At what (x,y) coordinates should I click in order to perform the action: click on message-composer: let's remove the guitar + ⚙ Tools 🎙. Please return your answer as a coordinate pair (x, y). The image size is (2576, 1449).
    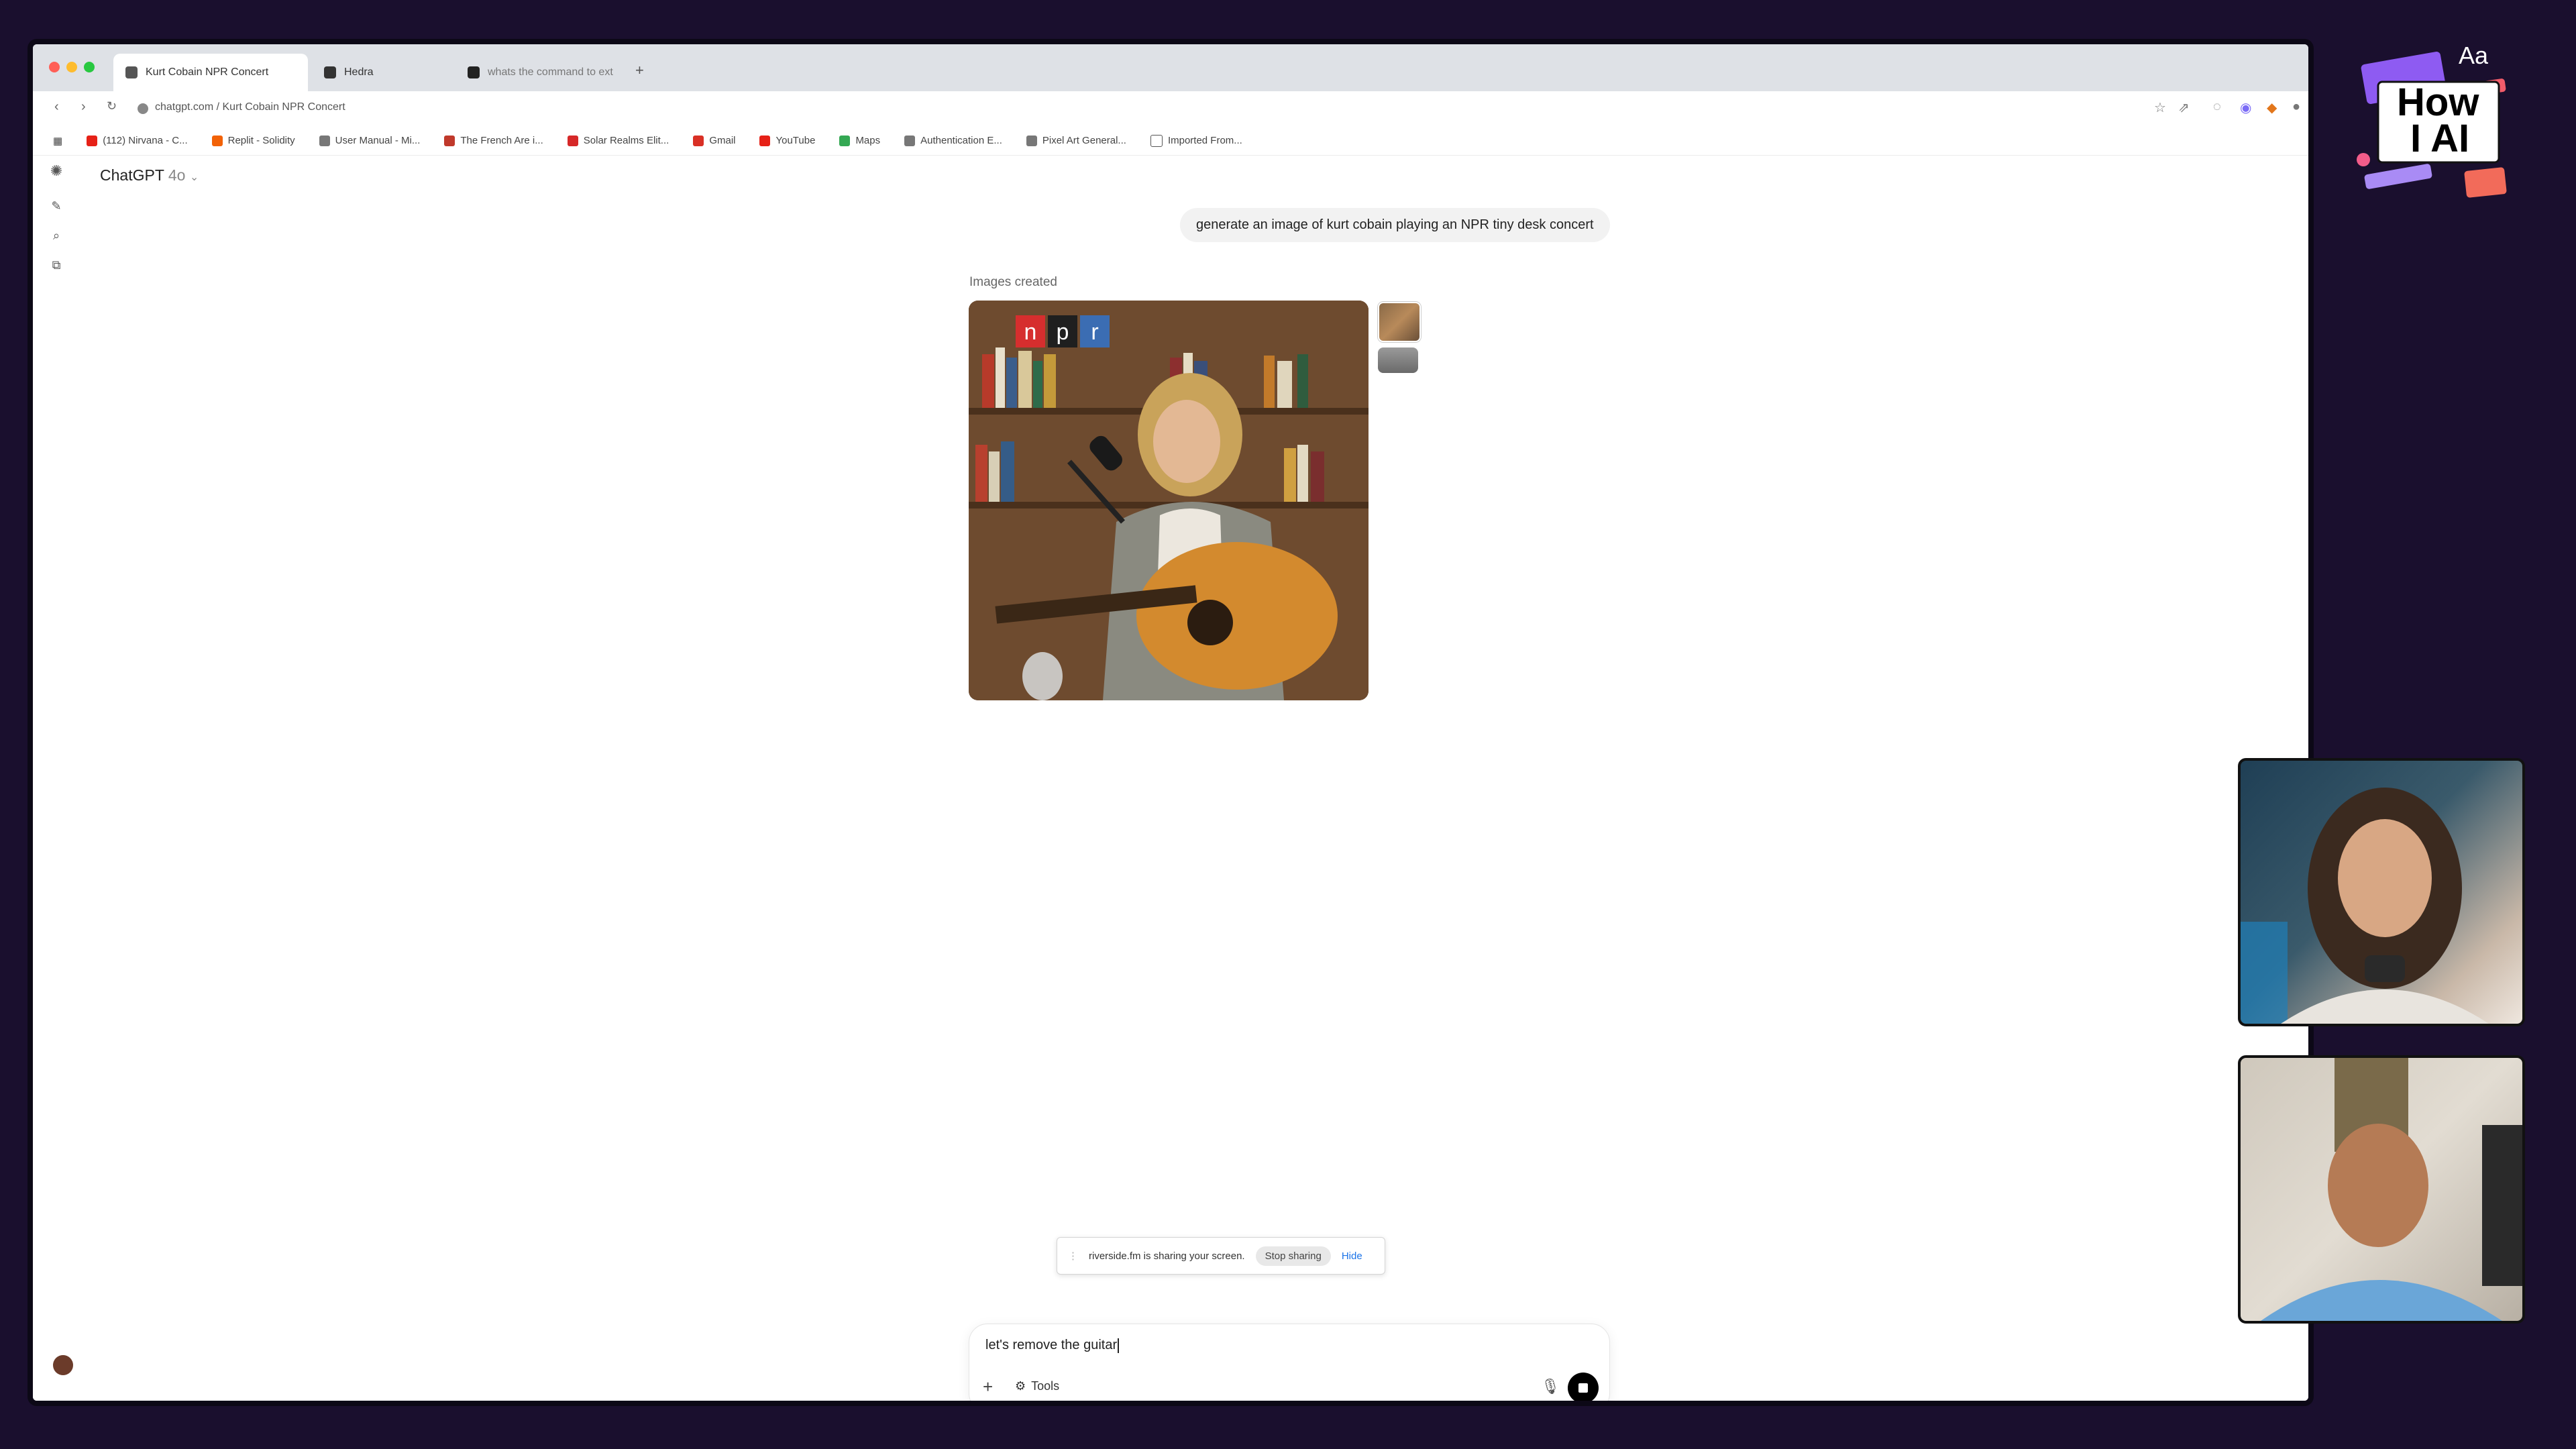
    Looking at the image, I should click on (1289, 1362).